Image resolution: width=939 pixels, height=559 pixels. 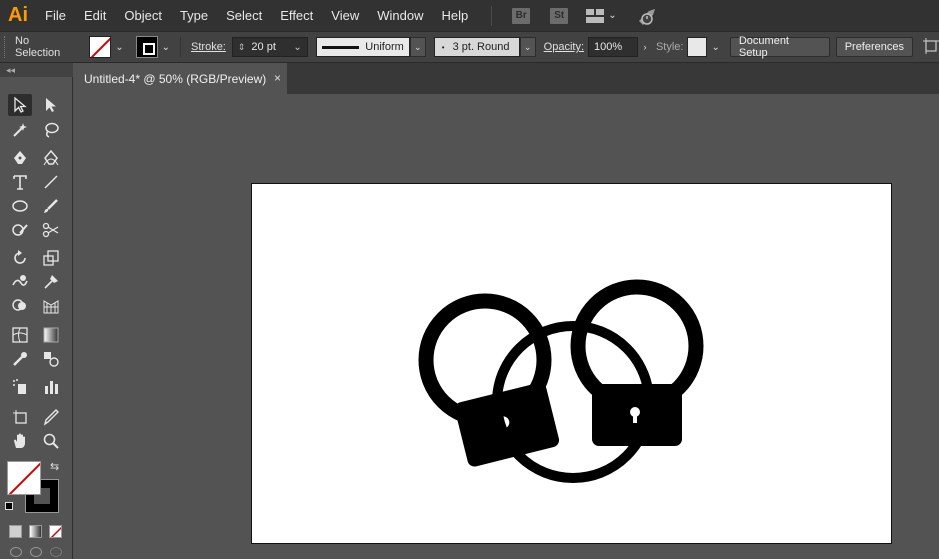 I want to click on menu-edit: Edit, so click(x=95, y=15).